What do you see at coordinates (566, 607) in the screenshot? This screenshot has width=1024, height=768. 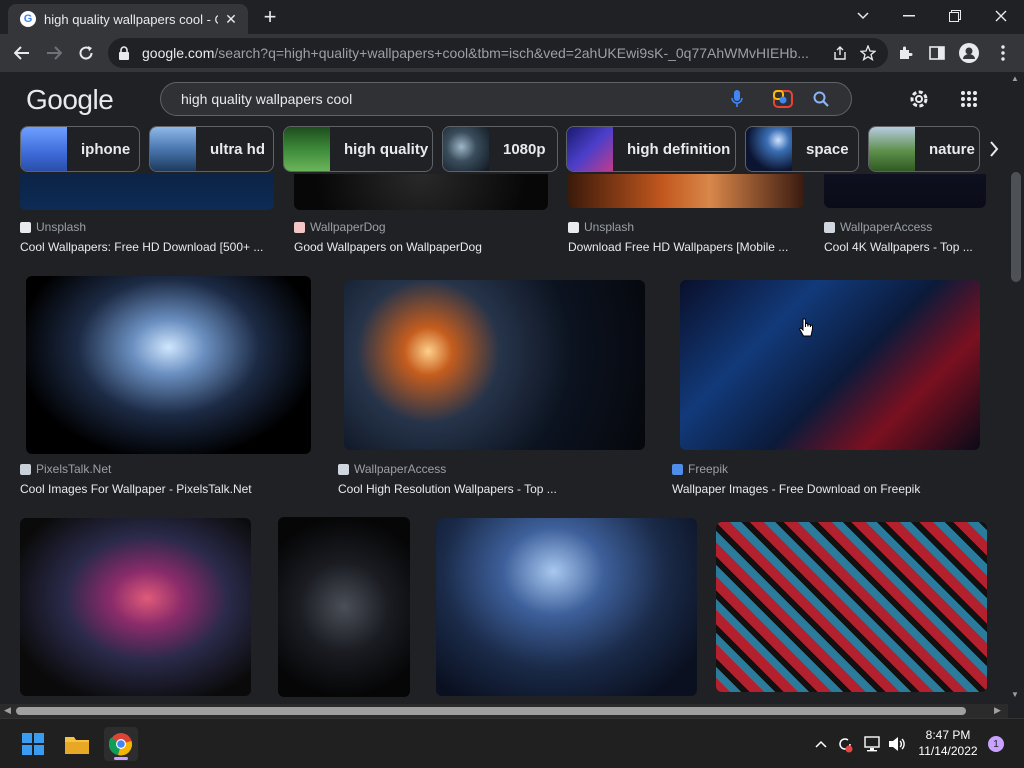 I see `result-image-warrior` at bounding box center [566, 607].